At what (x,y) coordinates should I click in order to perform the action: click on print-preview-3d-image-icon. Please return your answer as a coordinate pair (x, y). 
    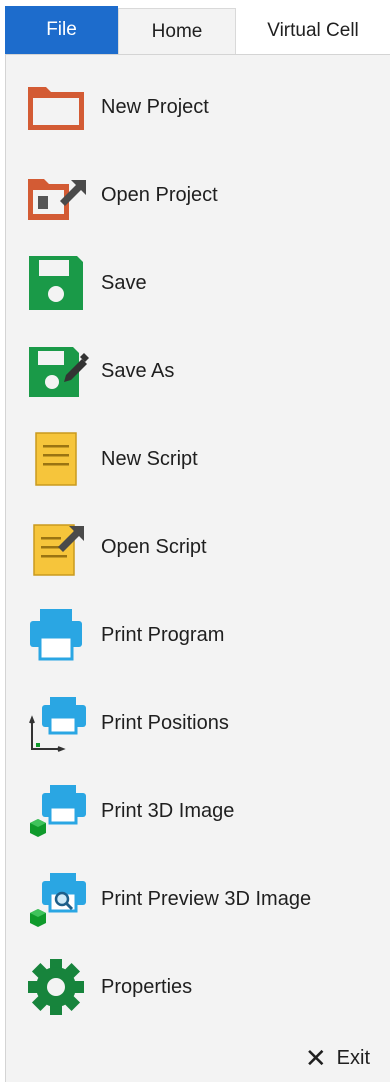
    Looking at the image, I should click on (56, 899).